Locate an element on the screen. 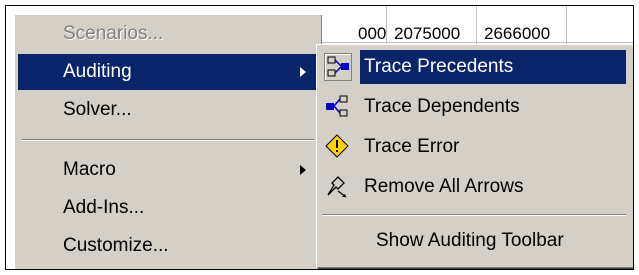  submenu-item-trace-error: Trace Error is located at coordinates (474, 147).